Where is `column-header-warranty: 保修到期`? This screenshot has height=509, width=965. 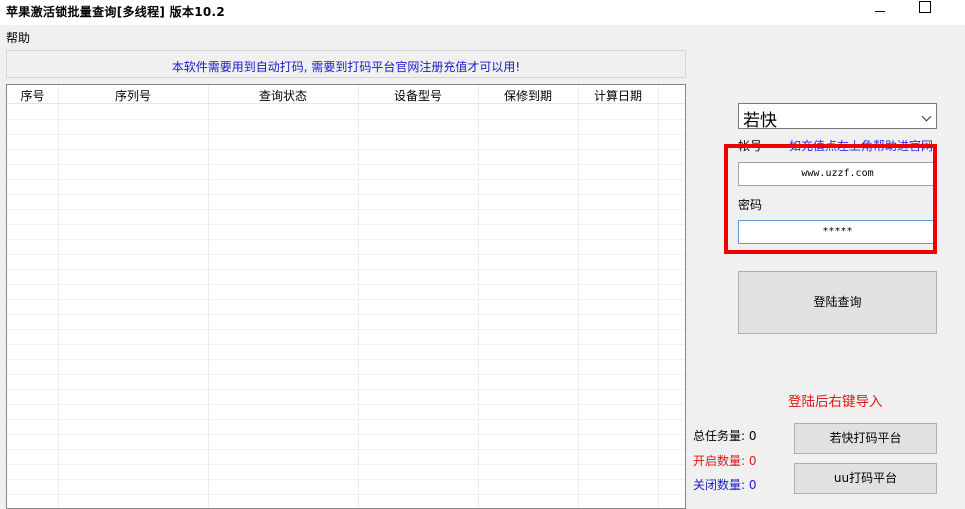
column-header-warranty: 保修到期 is located at coordinates (528, 95).